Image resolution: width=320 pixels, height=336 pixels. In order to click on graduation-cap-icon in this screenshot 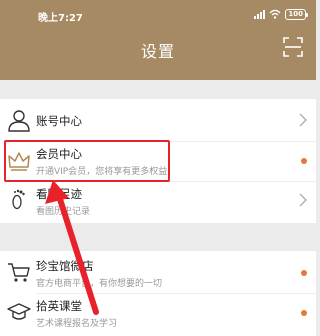, I will do `click(19, 311)`.